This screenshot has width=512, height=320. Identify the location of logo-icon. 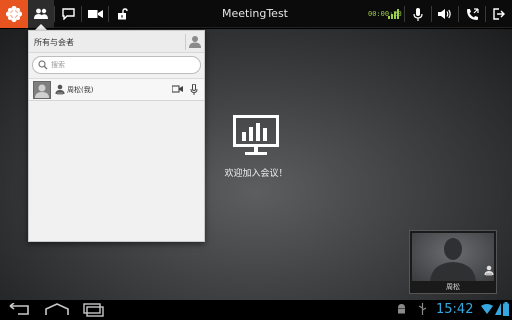
(14, 14).